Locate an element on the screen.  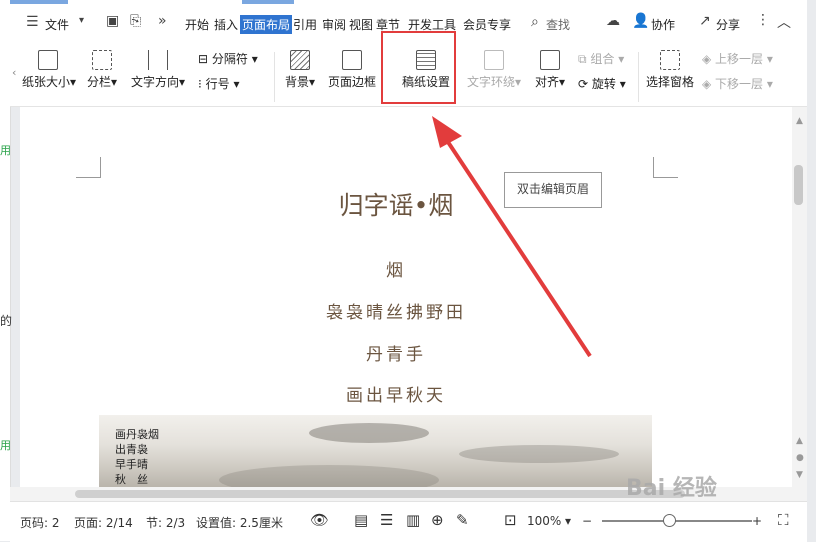
zoom-slider is located at coordinates (677, 521).